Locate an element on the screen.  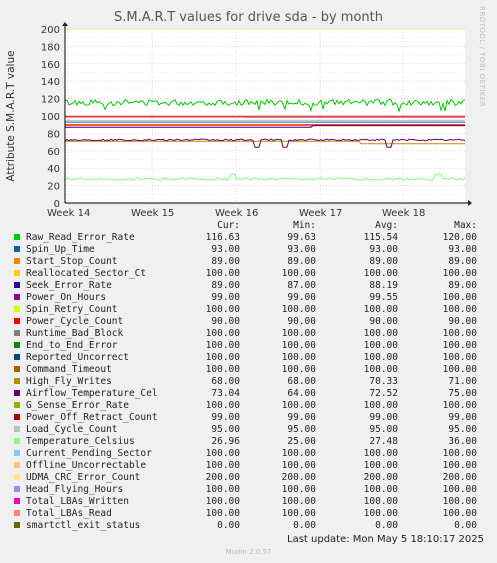
legend-min: 25.00 is located at coordinates (301, 441).